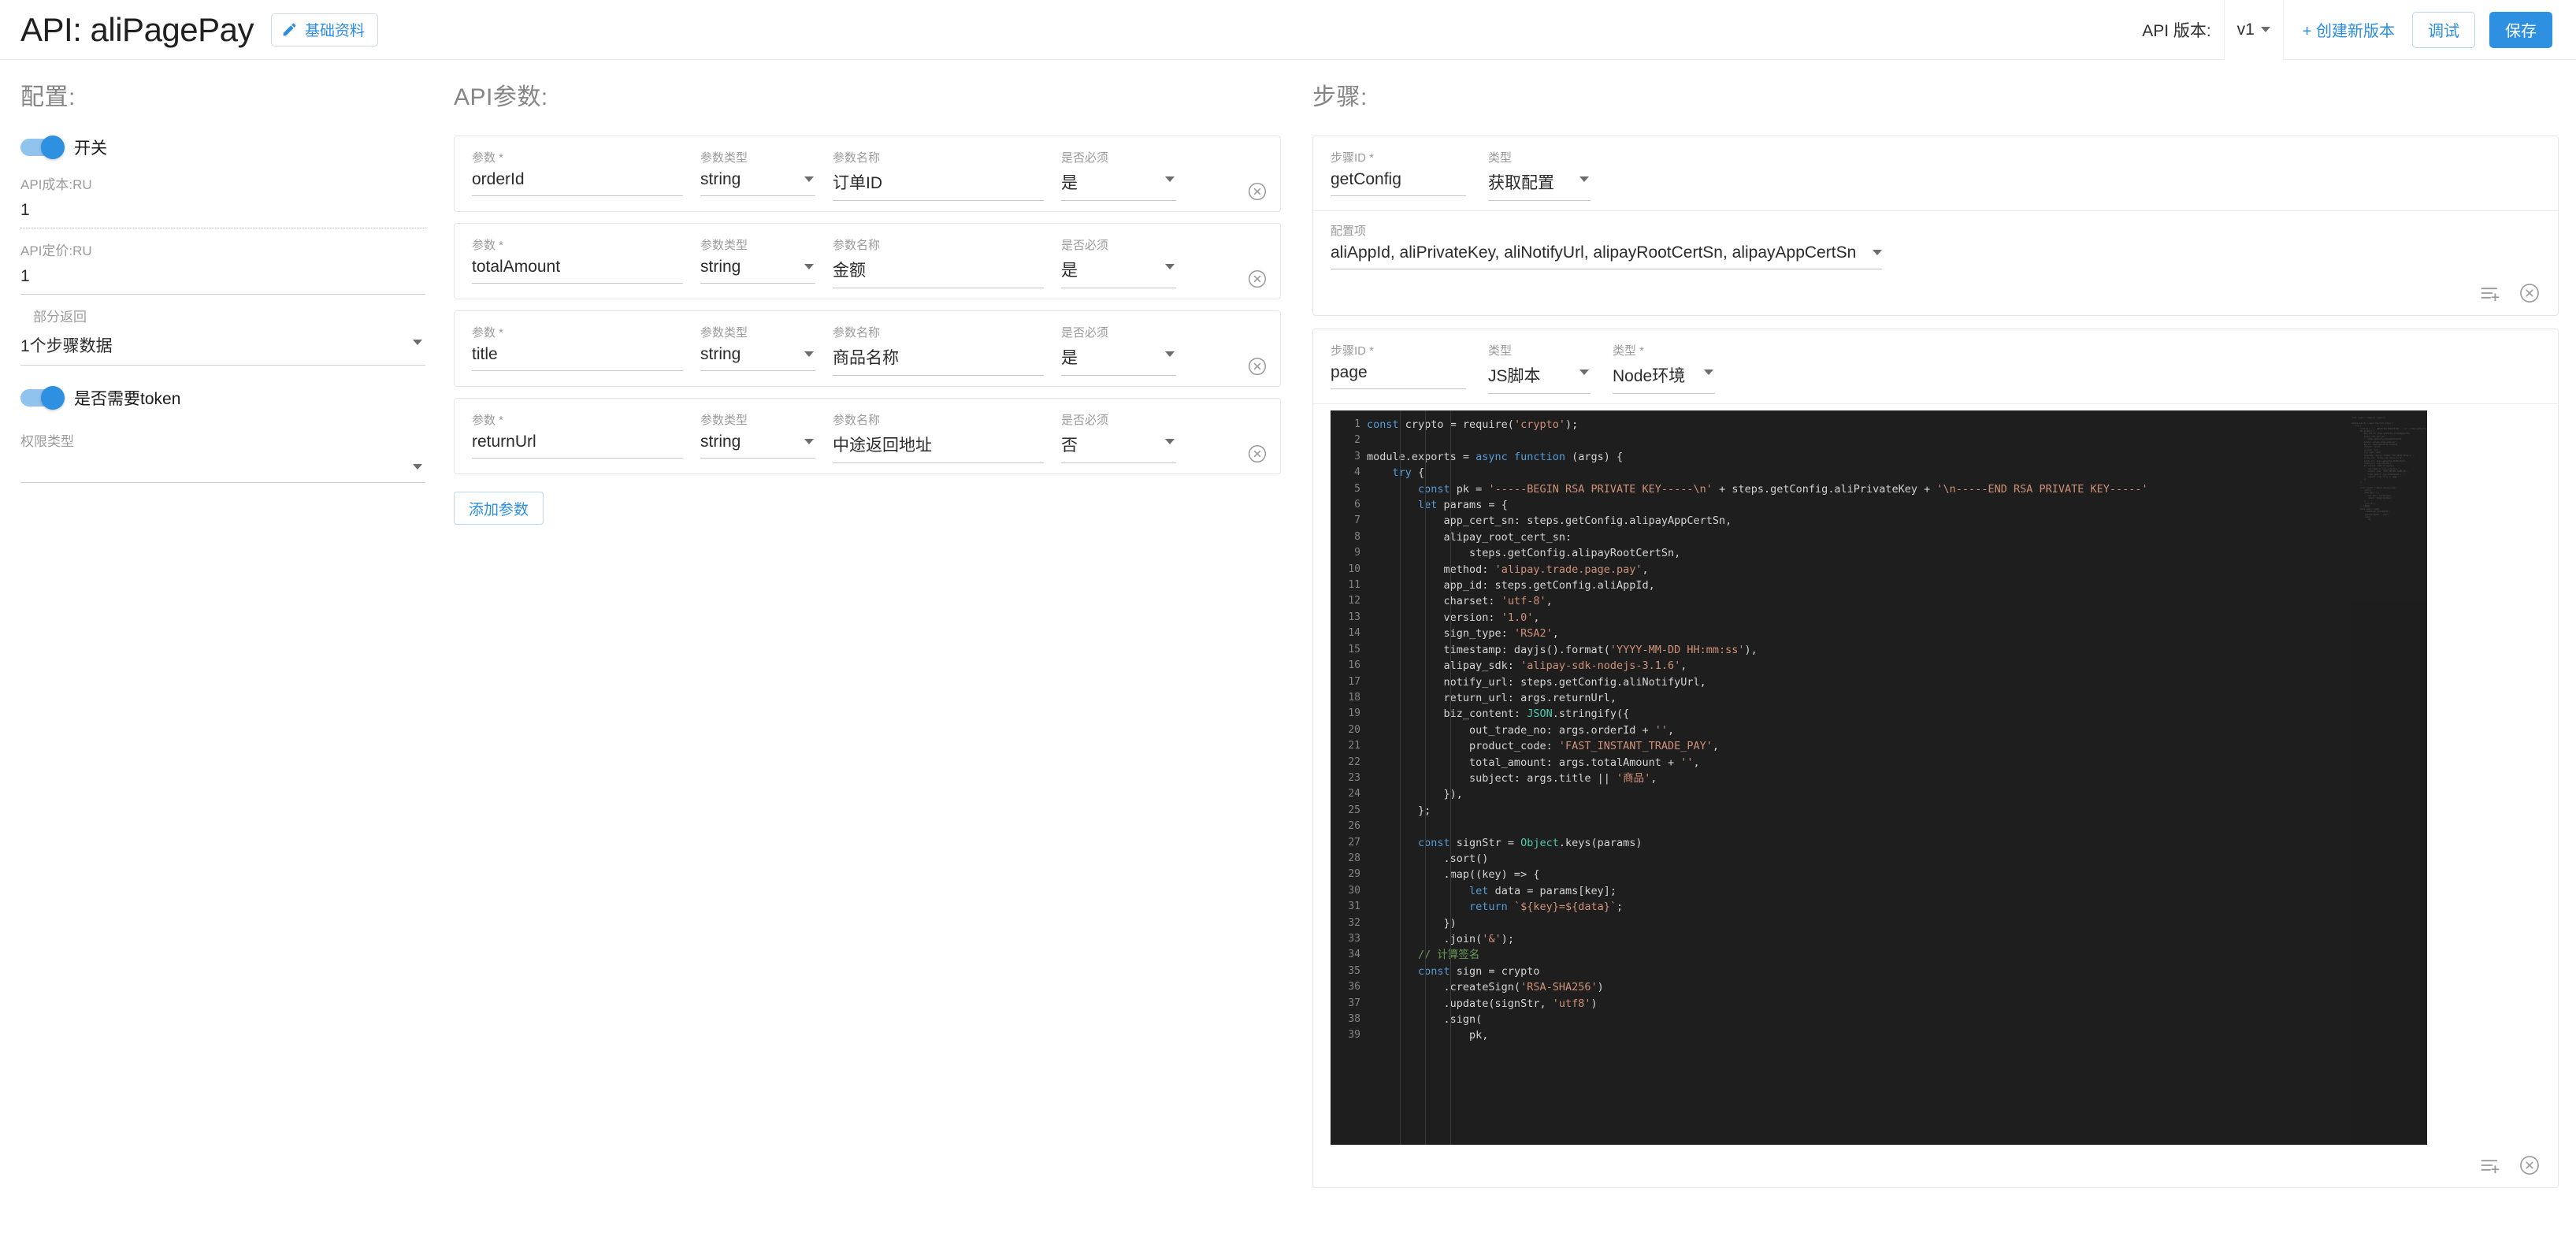  I want to click on switch-toggle, so click(42, 147).